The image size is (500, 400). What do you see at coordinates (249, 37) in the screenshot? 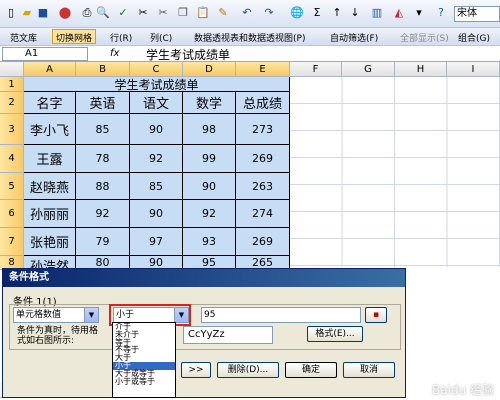
I see `pivot-table-button: 数据透视表和数据透视图(P)` at bounding box center [249, 37].